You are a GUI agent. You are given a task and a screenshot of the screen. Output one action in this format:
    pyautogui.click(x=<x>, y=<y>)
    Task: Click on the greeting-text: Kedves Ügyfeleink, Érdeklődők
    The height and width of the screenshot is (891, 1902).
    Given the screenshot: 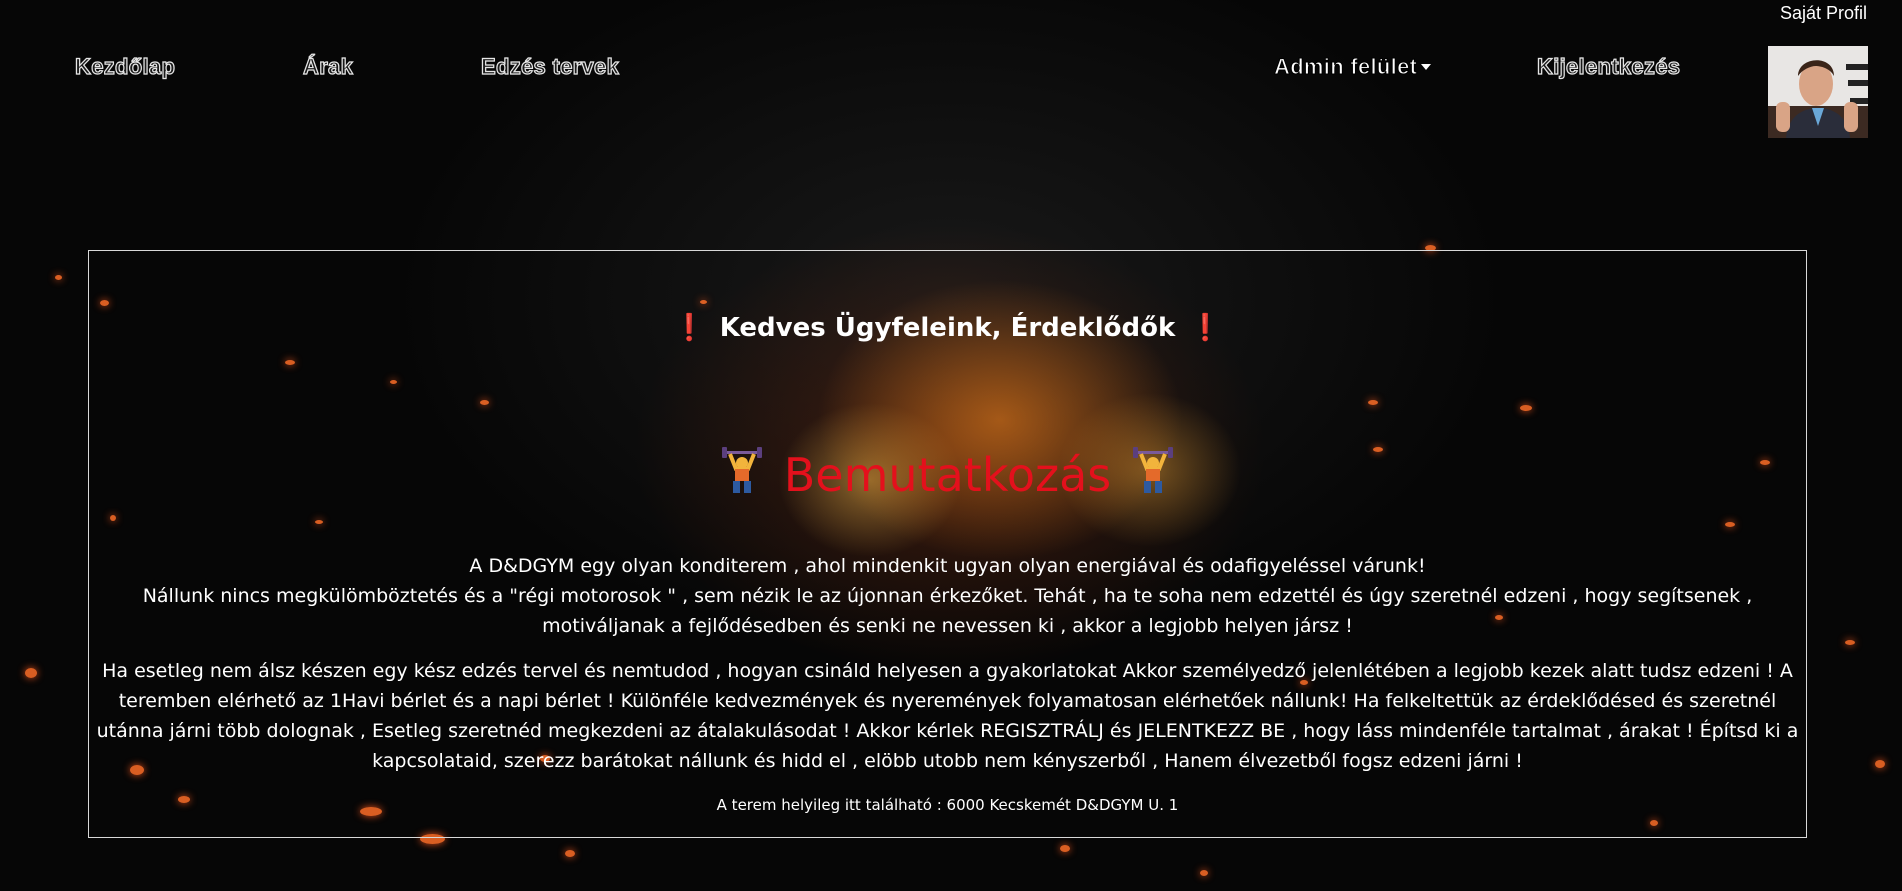 What is the action you would take?
    pyautogui.click(x=947, y=328)
    